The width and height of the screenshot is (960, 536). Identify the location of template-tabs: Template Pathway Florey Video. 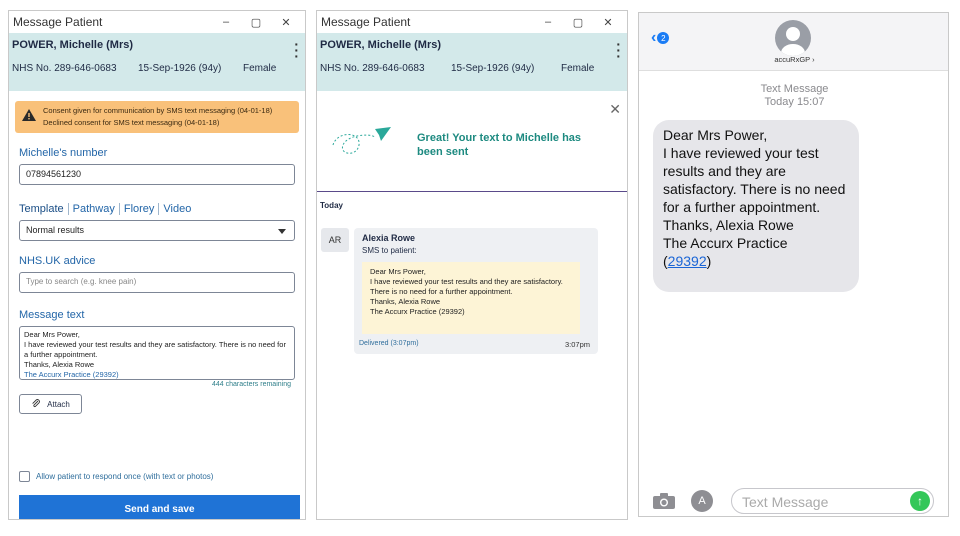
(157, 209).